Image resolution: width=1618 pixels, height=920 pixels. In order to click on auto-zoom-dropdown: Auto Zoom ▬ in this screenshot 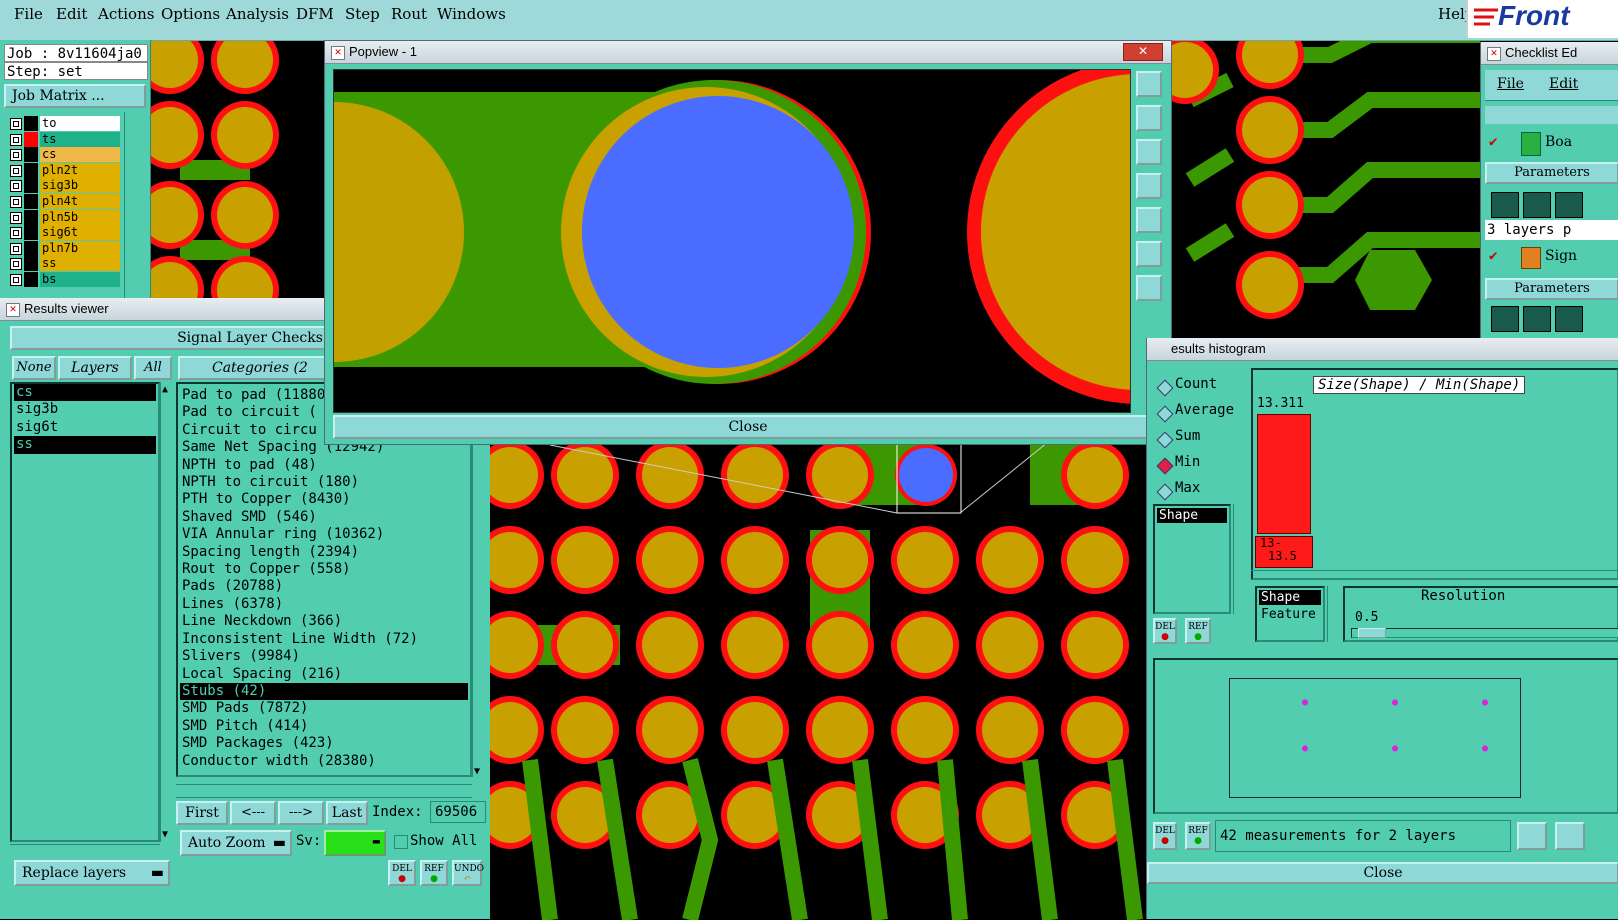, I will do `click(236, 843)`.